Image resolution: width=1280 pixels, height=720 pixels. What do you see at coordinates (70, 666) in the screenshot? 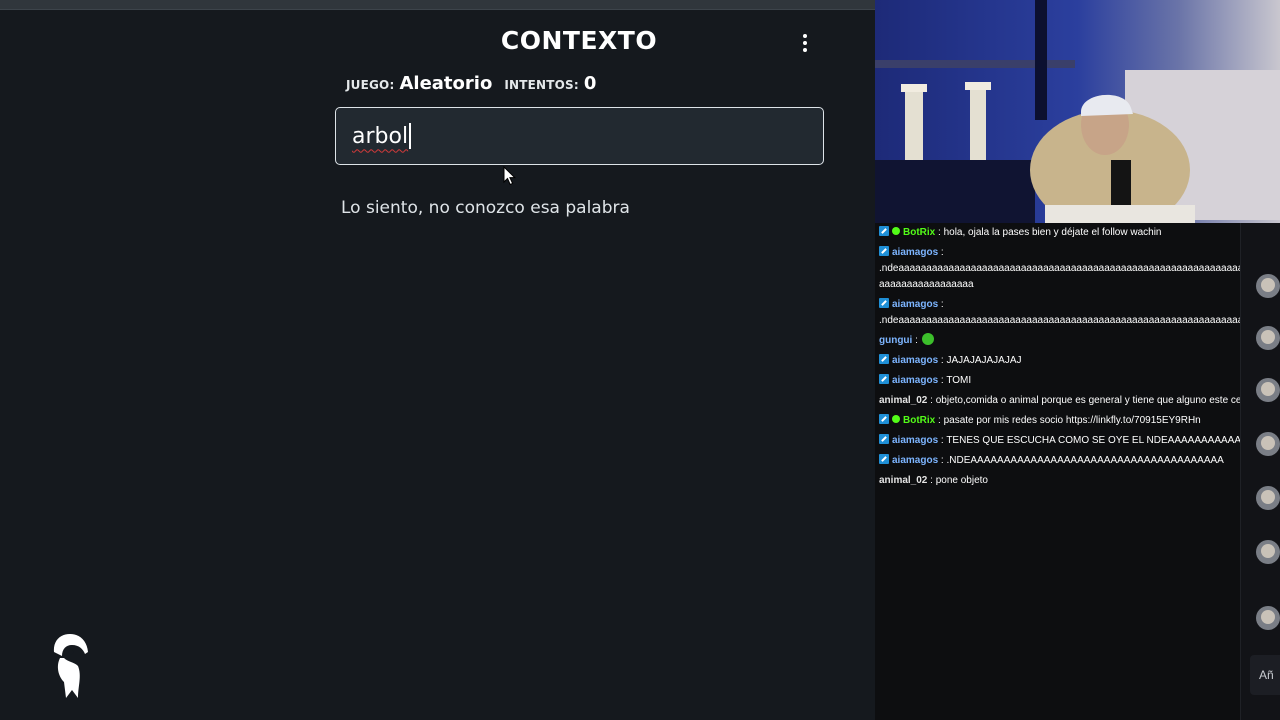
I see `toucan-logo-icon` at bounding box center [70, 666].